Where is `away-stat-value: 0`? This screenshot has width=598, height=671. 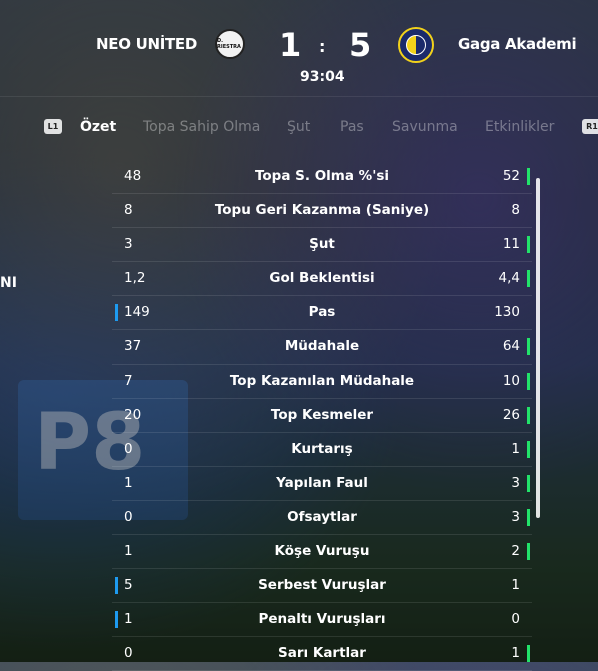
away-stat-value: 0 is located at coordinates (515, 619).